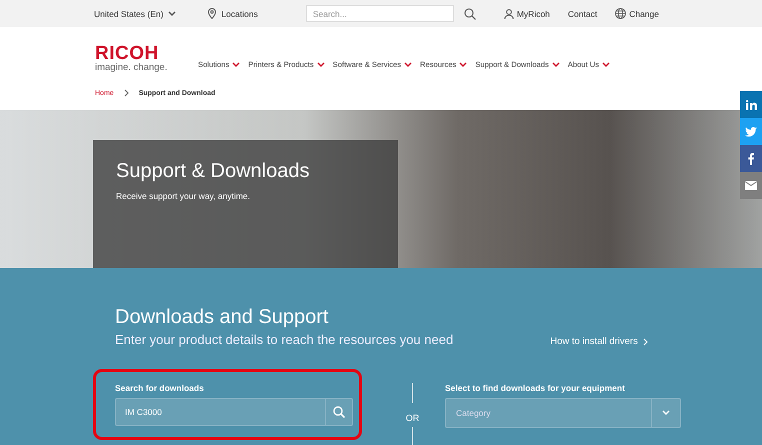 The width and height of the screenshot is (762, 445). What do you see at coordinates (583, 13) in the screenshot?
I see `top-link: Contact` at bounding box center [583, 13].